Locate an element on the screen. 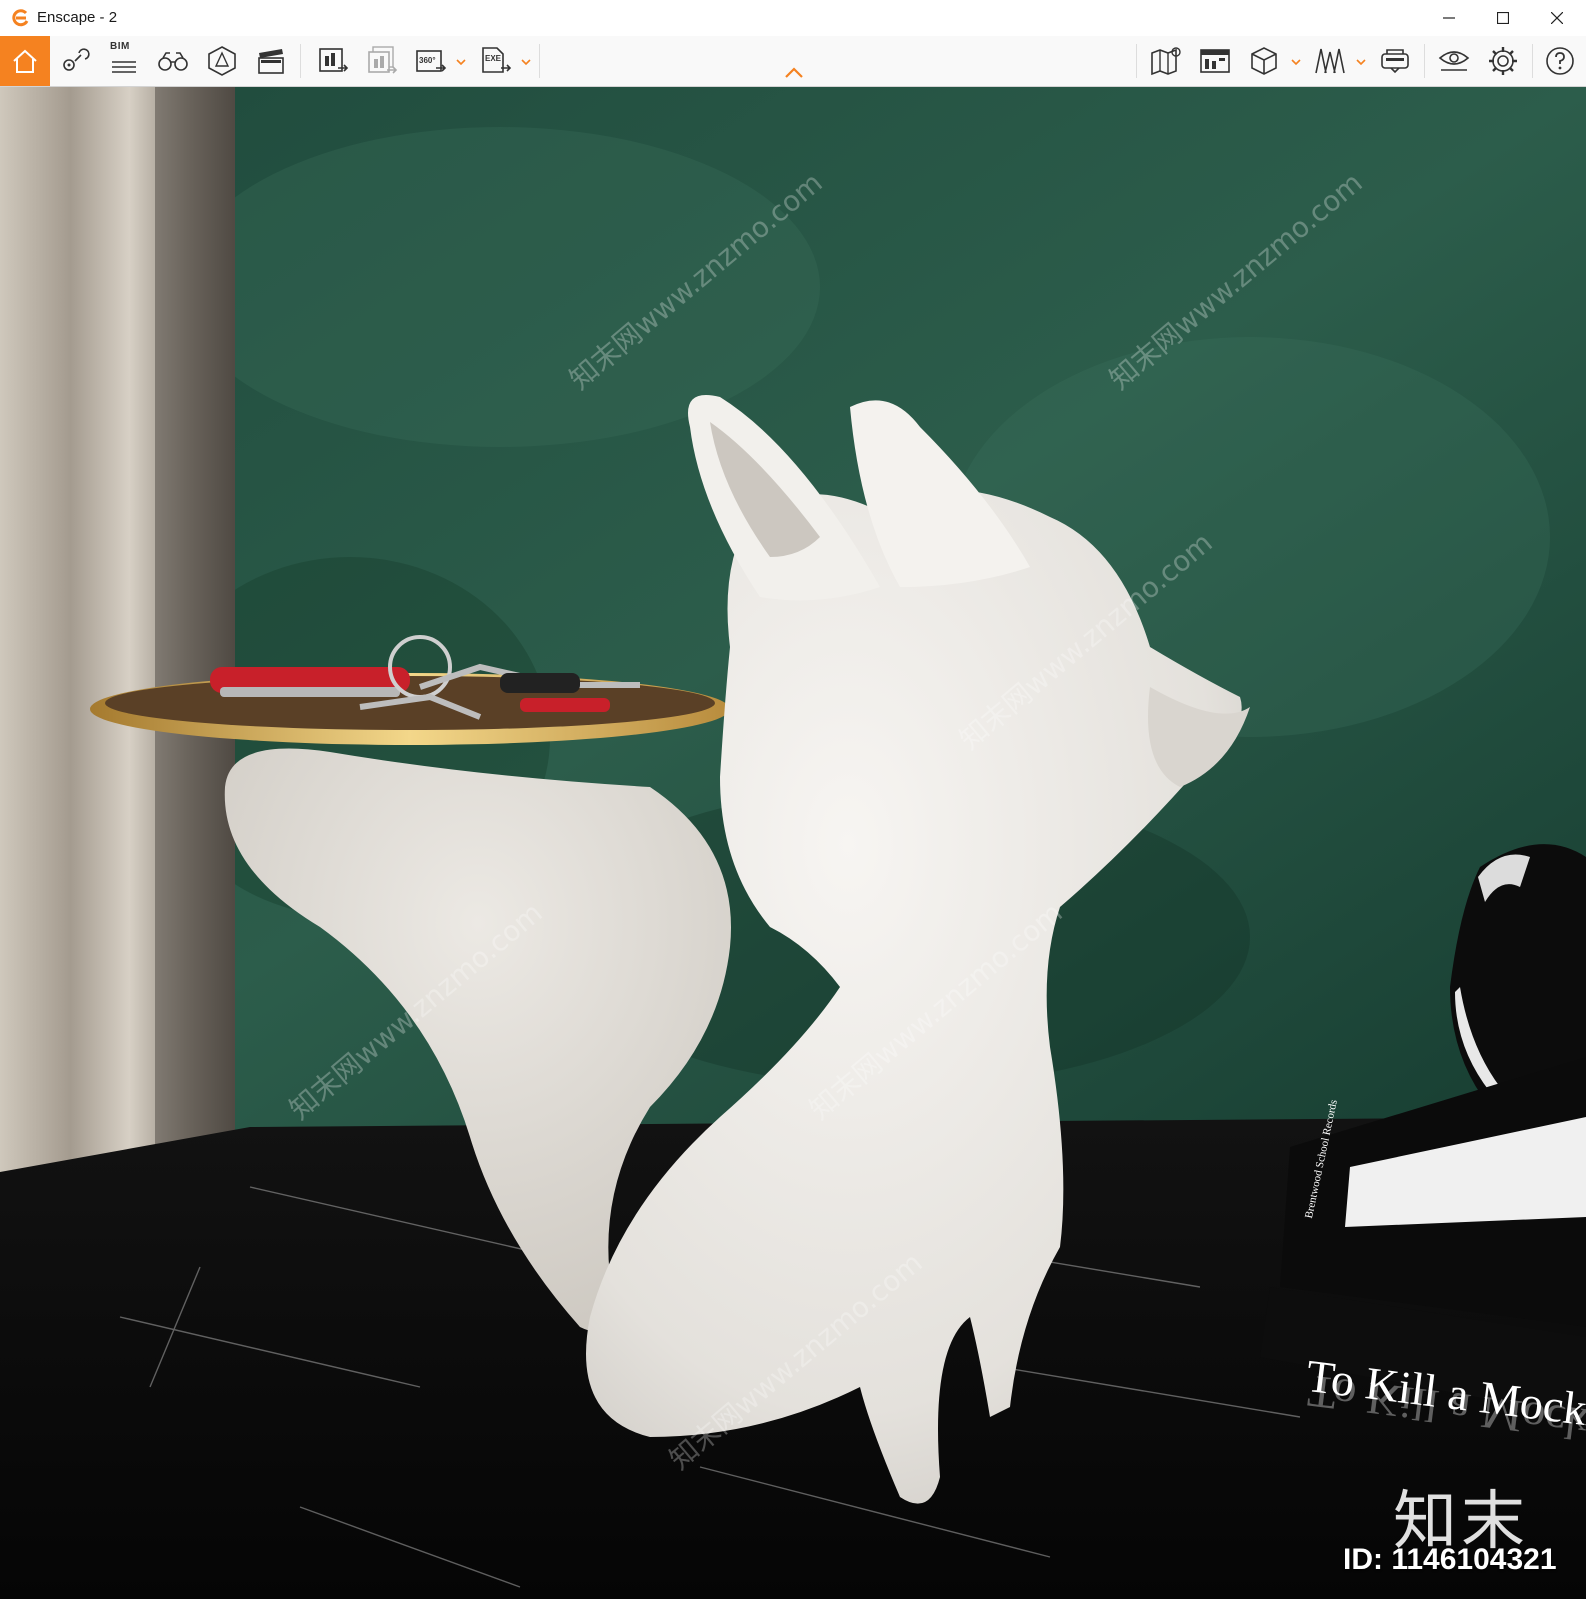 The height and width of the screenshot is (1599, 1586). batch-render-icon is located at coordinates (383, 60).